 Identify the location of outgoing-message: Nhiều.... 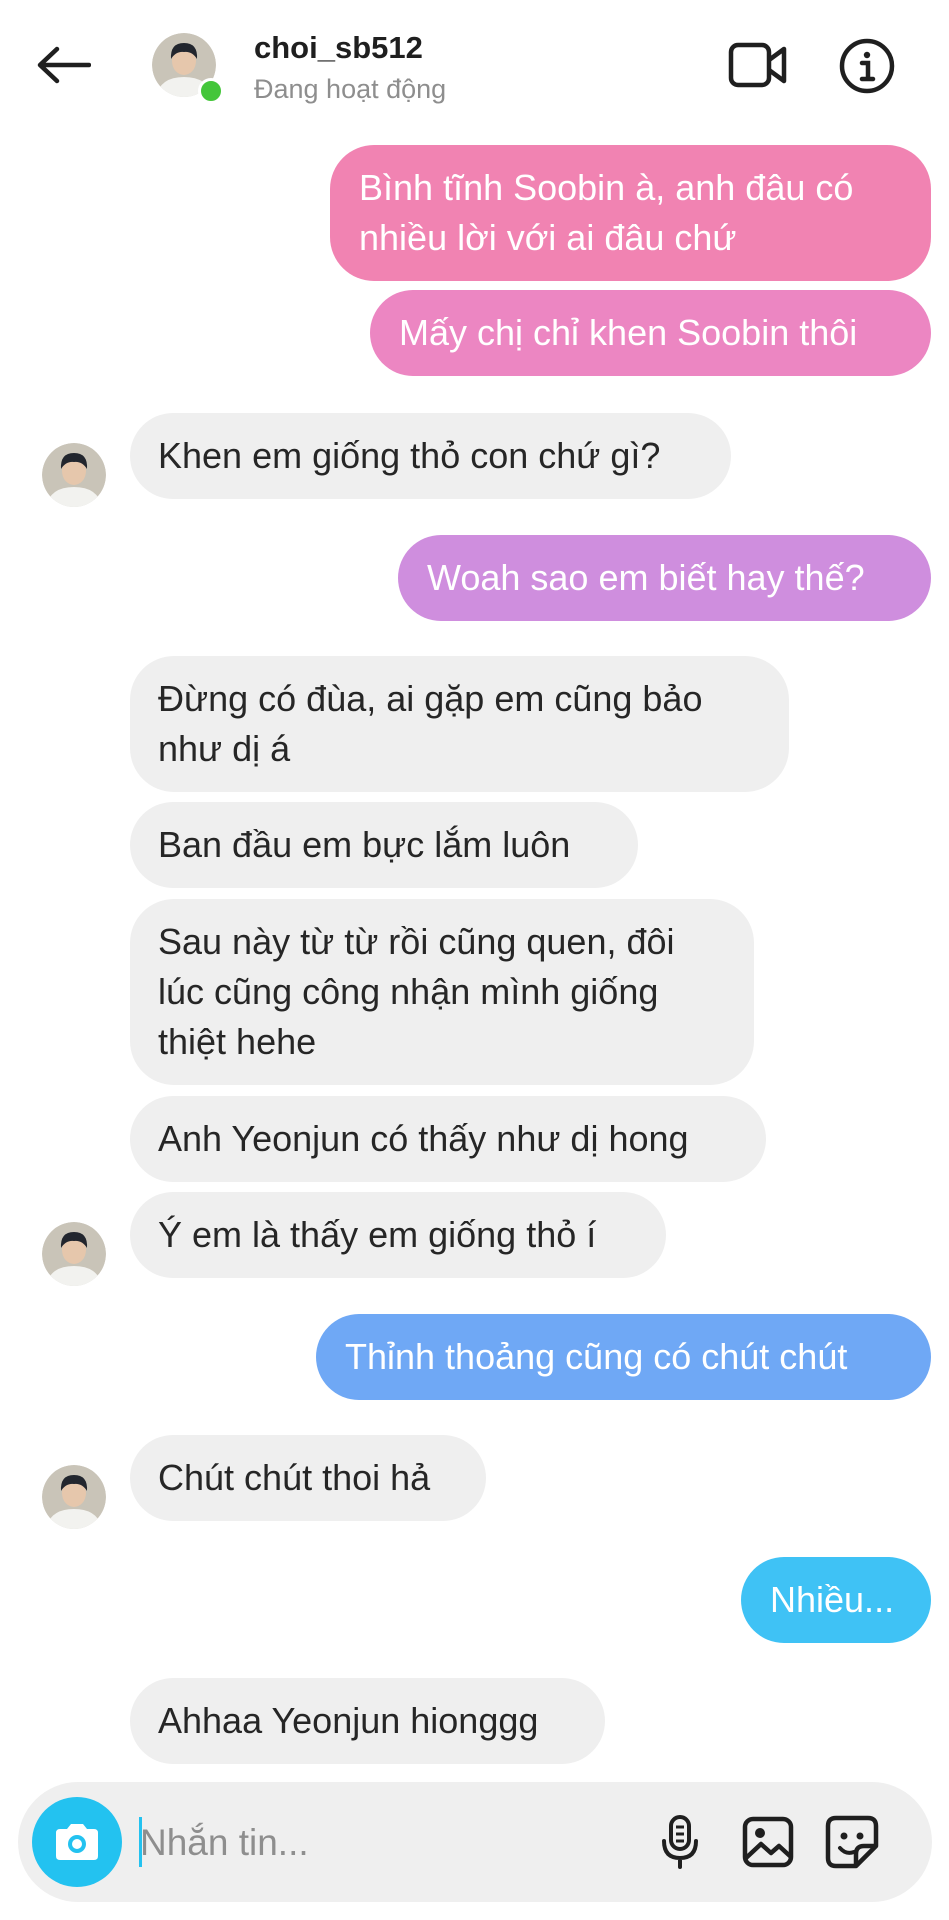
(836, 1600).